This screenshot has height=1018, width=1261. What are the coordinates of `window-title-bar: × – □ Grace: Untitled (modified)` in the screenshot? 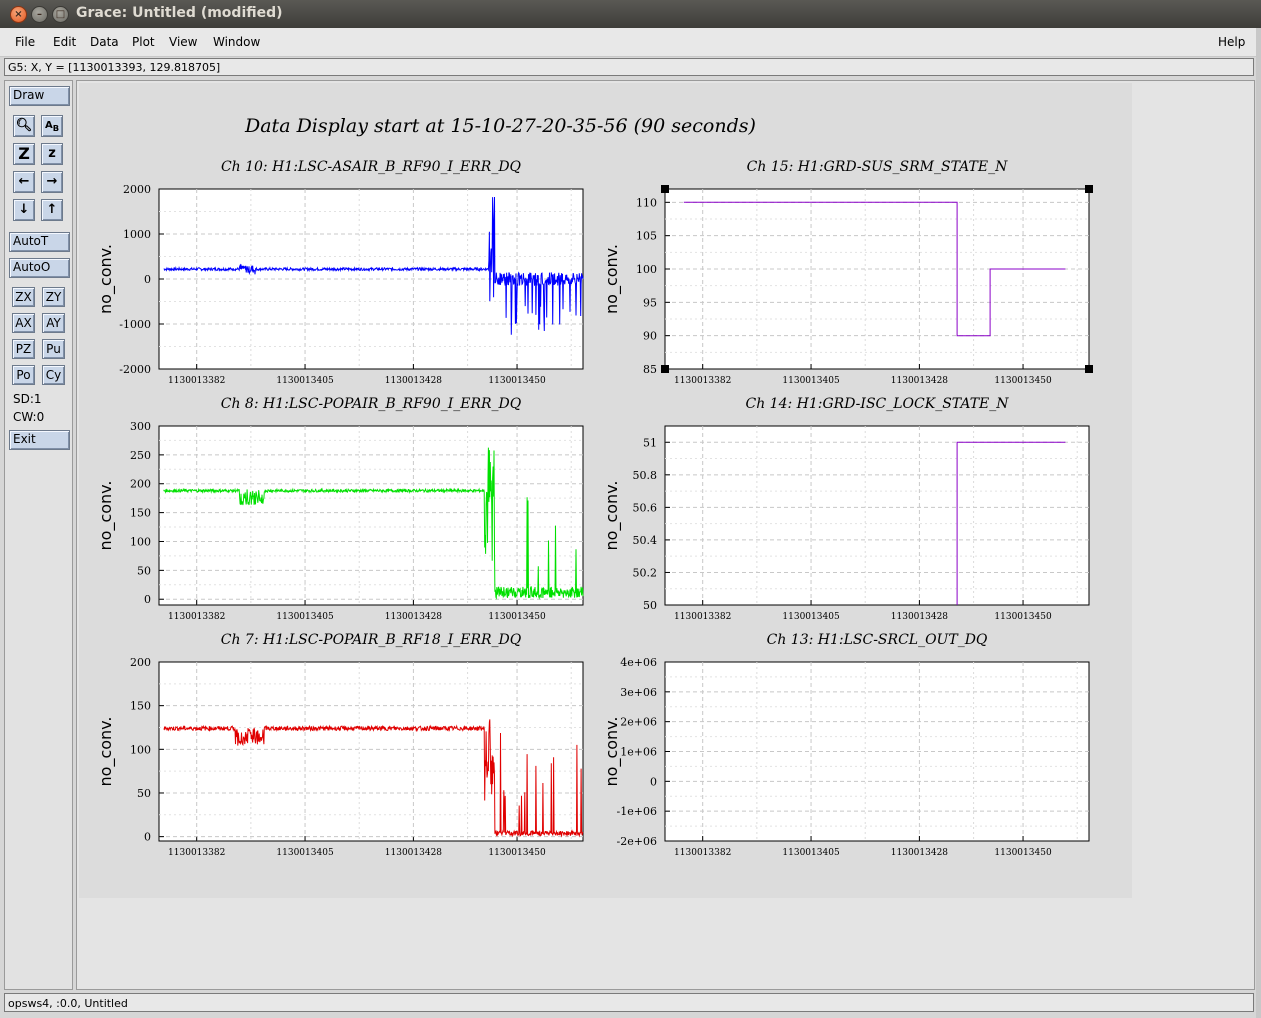 It's located at (630, 14).